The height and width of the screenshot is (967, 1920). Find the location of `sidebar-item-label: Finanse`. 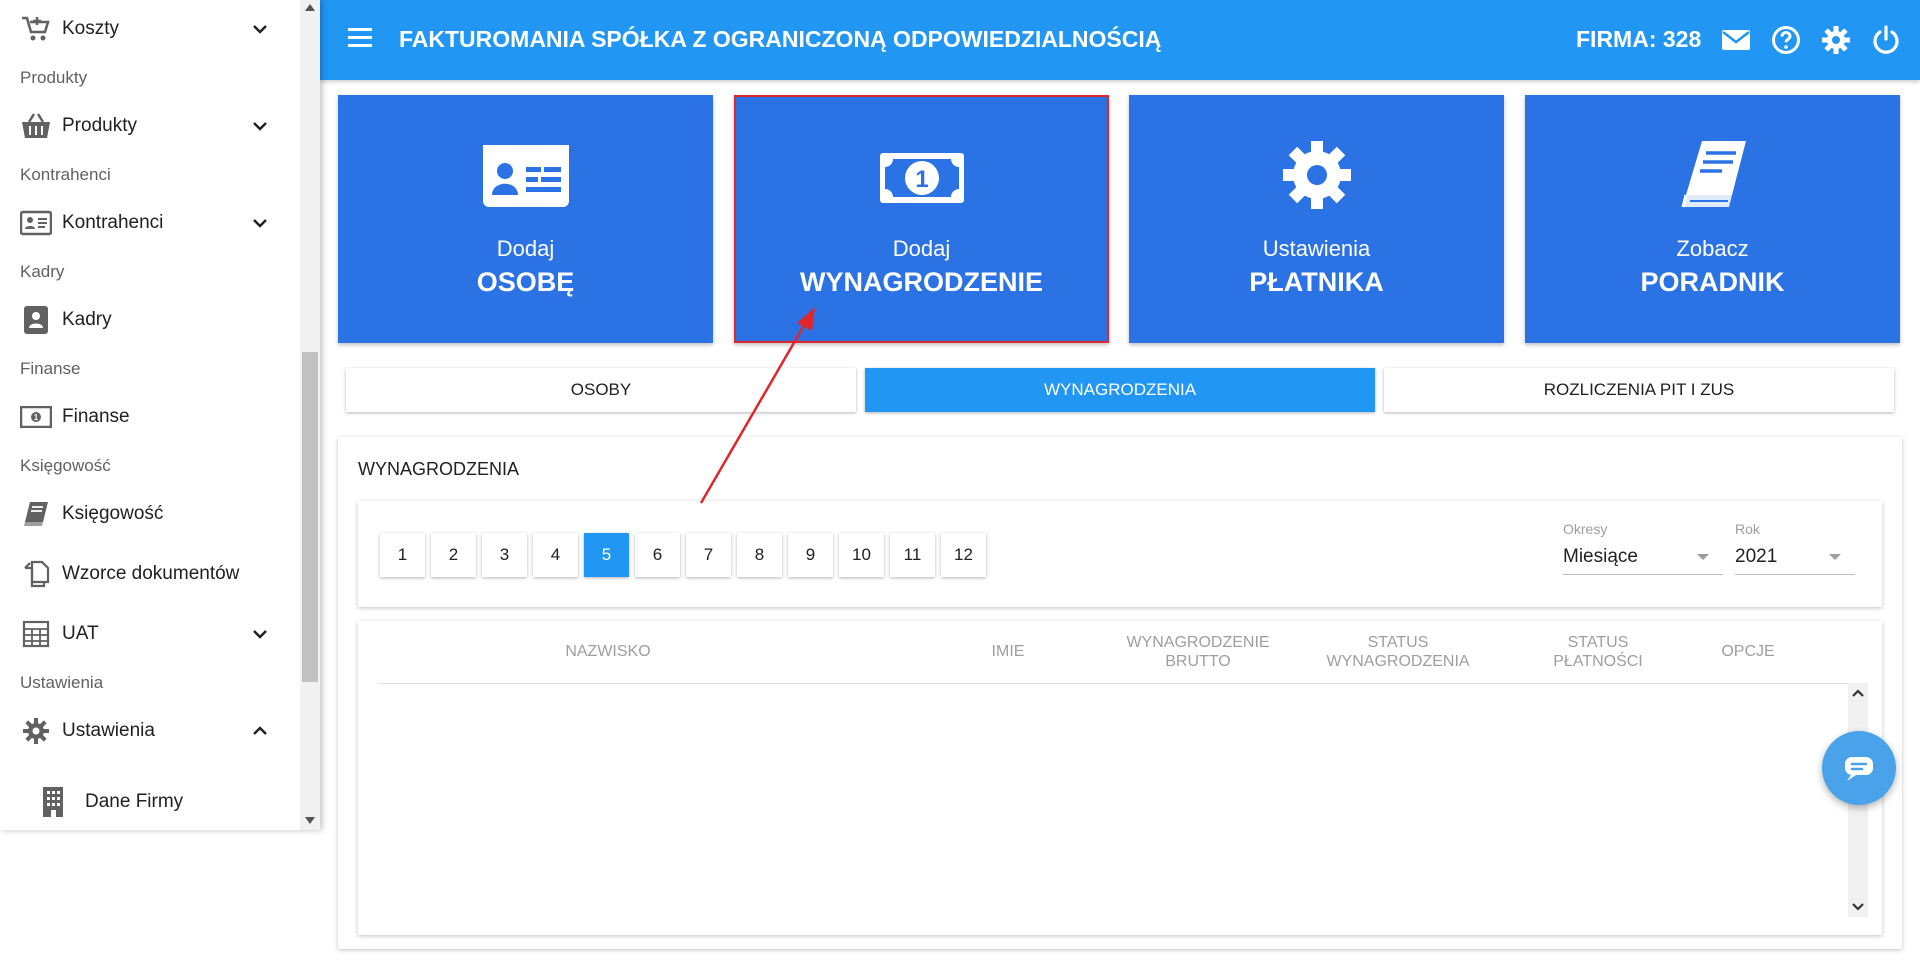

sidebar-item-label: Finanse is located at coordinates (96, 416).